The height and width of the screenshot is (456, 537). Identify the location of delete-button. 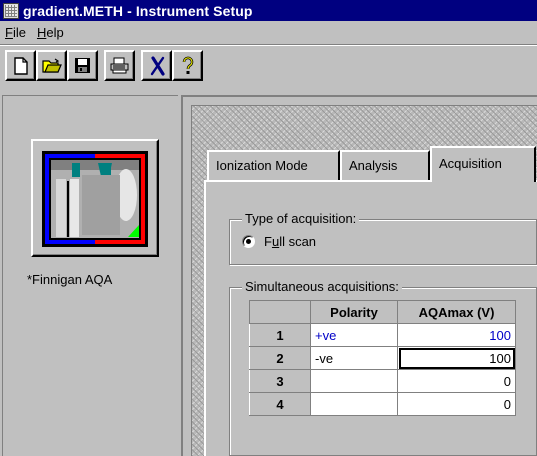
(156, 65).